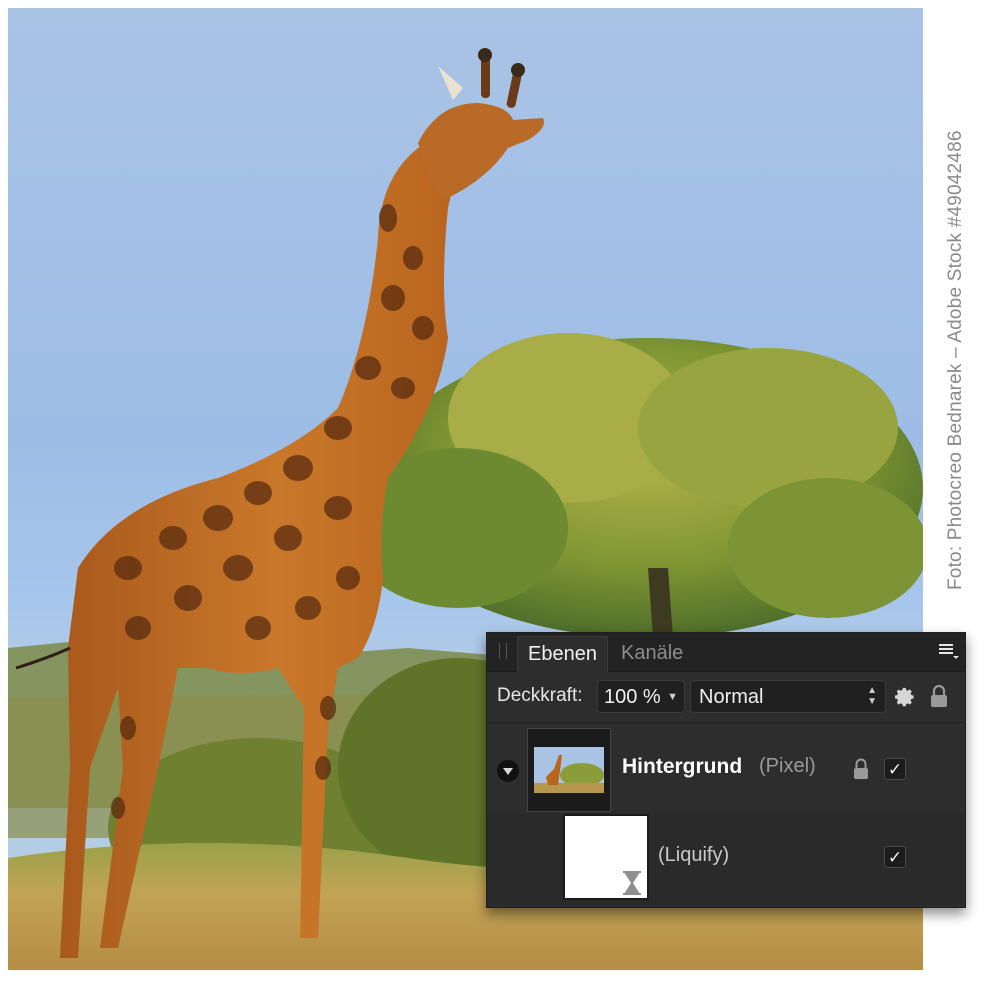 This screenshot has width=1000, height=984. What do you see at coordinates (788, 696) in the screenshot?
I see `blend-mode-select: Normal ▲ ▼` at bounding box center [788, 696].